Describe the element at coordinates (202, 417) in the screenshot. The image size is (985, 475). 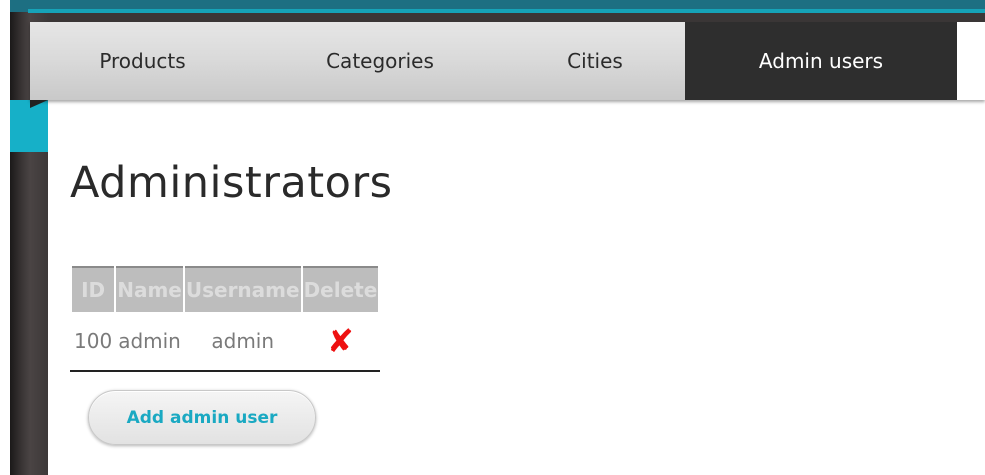
I see `add-admin-user-button: Add admin user` at that location.